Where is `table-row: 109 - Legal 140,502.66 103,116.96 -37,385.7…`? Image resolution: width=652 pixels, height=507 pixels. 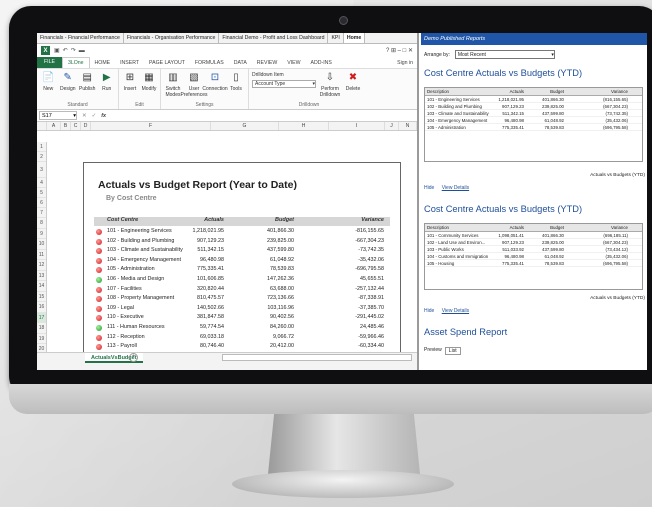
table-row: 109 - Legal 140,502.66 103,116.96 -37,385.7… is located at coordinates (242, 309).